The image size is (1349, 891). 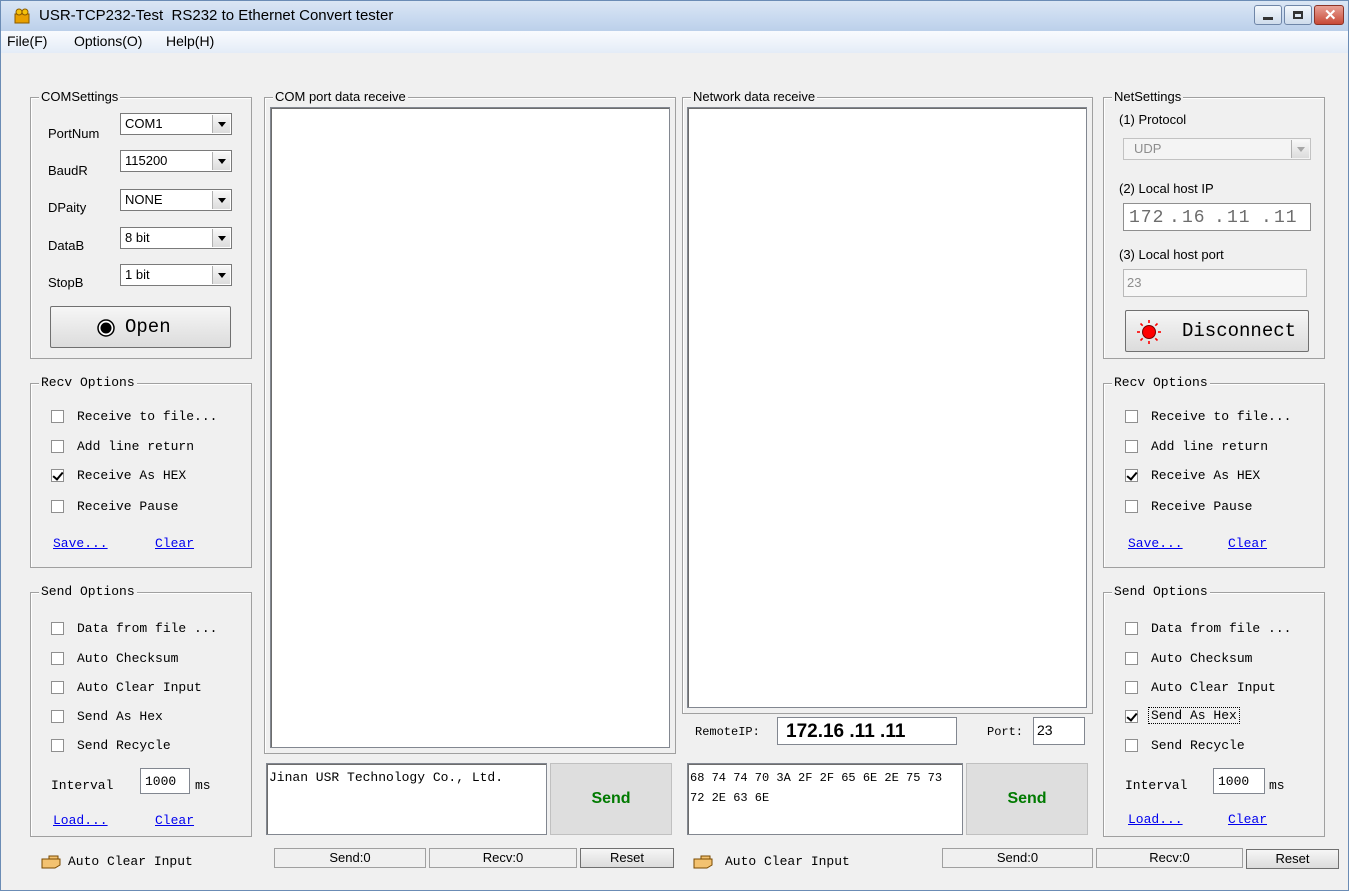 What do you see at coordinates (1217, 331) in the screenshot?
I see `disconnect-button: Disconnect` at bounding box center [1217, 331].